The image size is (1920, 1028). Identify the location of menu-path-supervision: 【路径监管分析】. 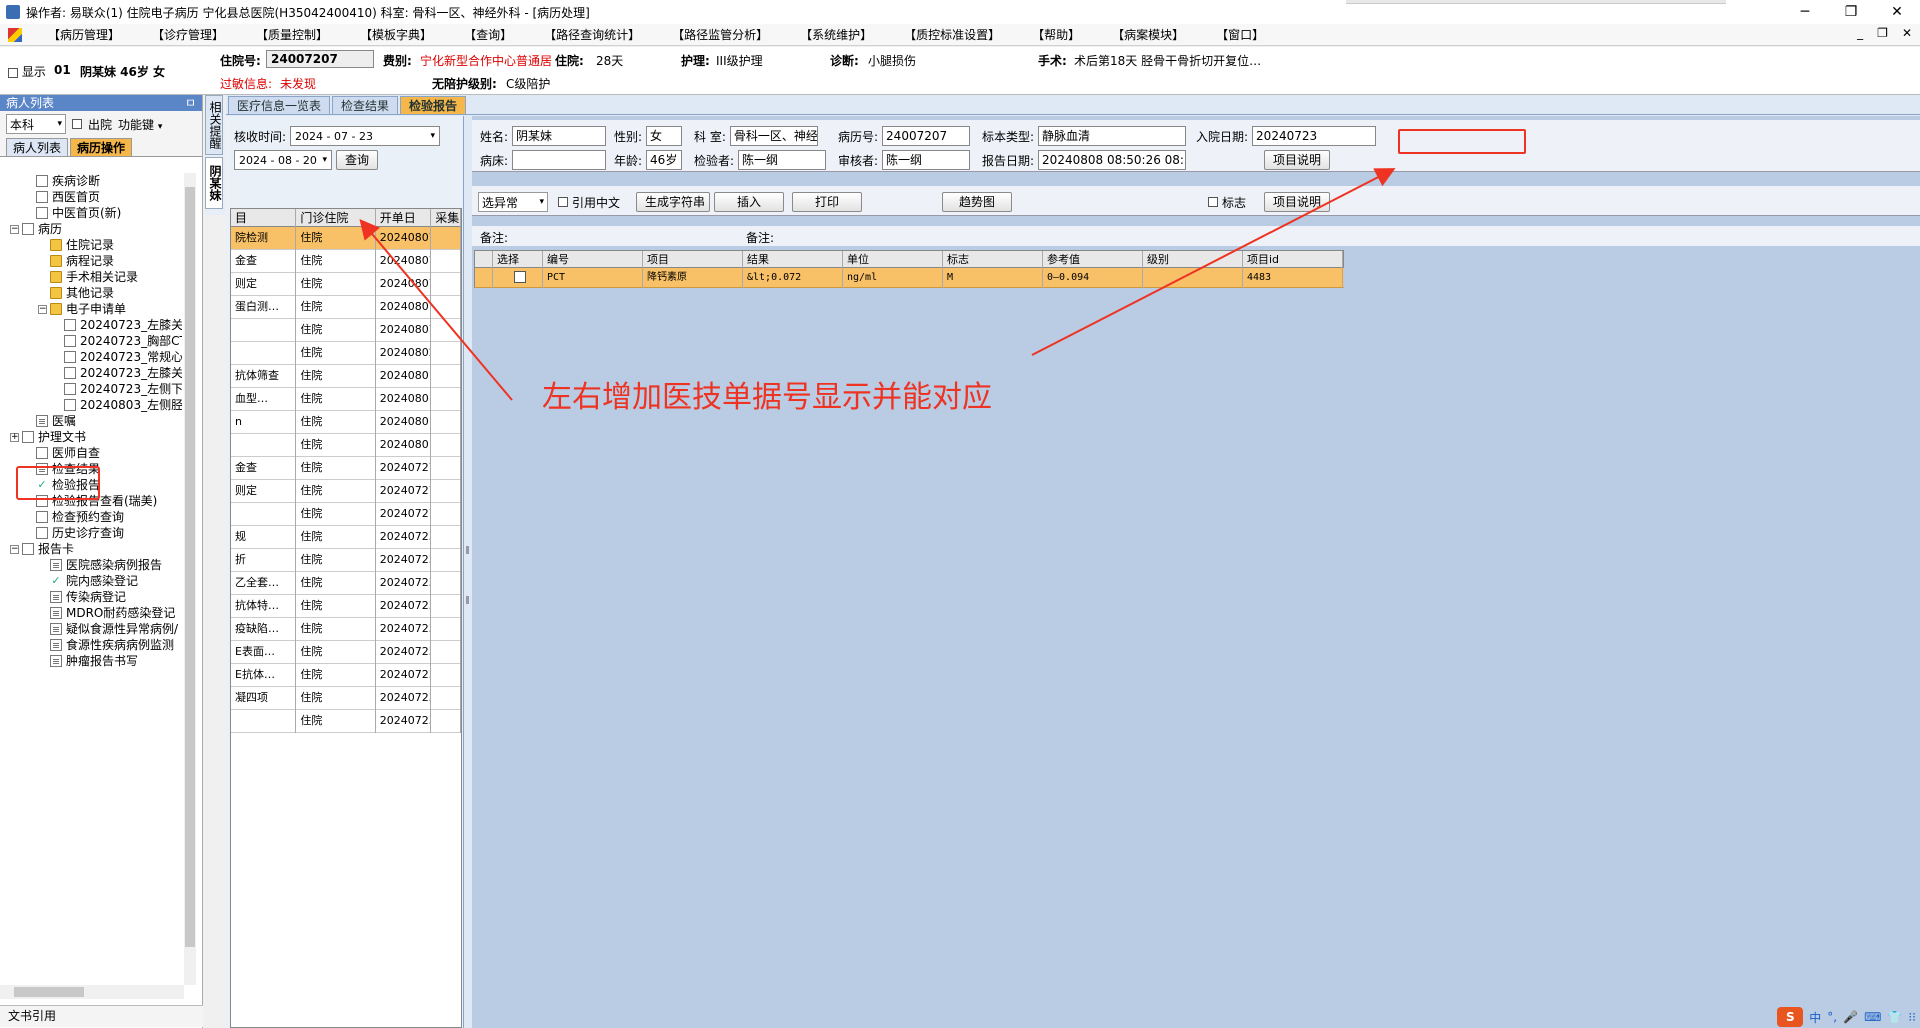
(720, 34).